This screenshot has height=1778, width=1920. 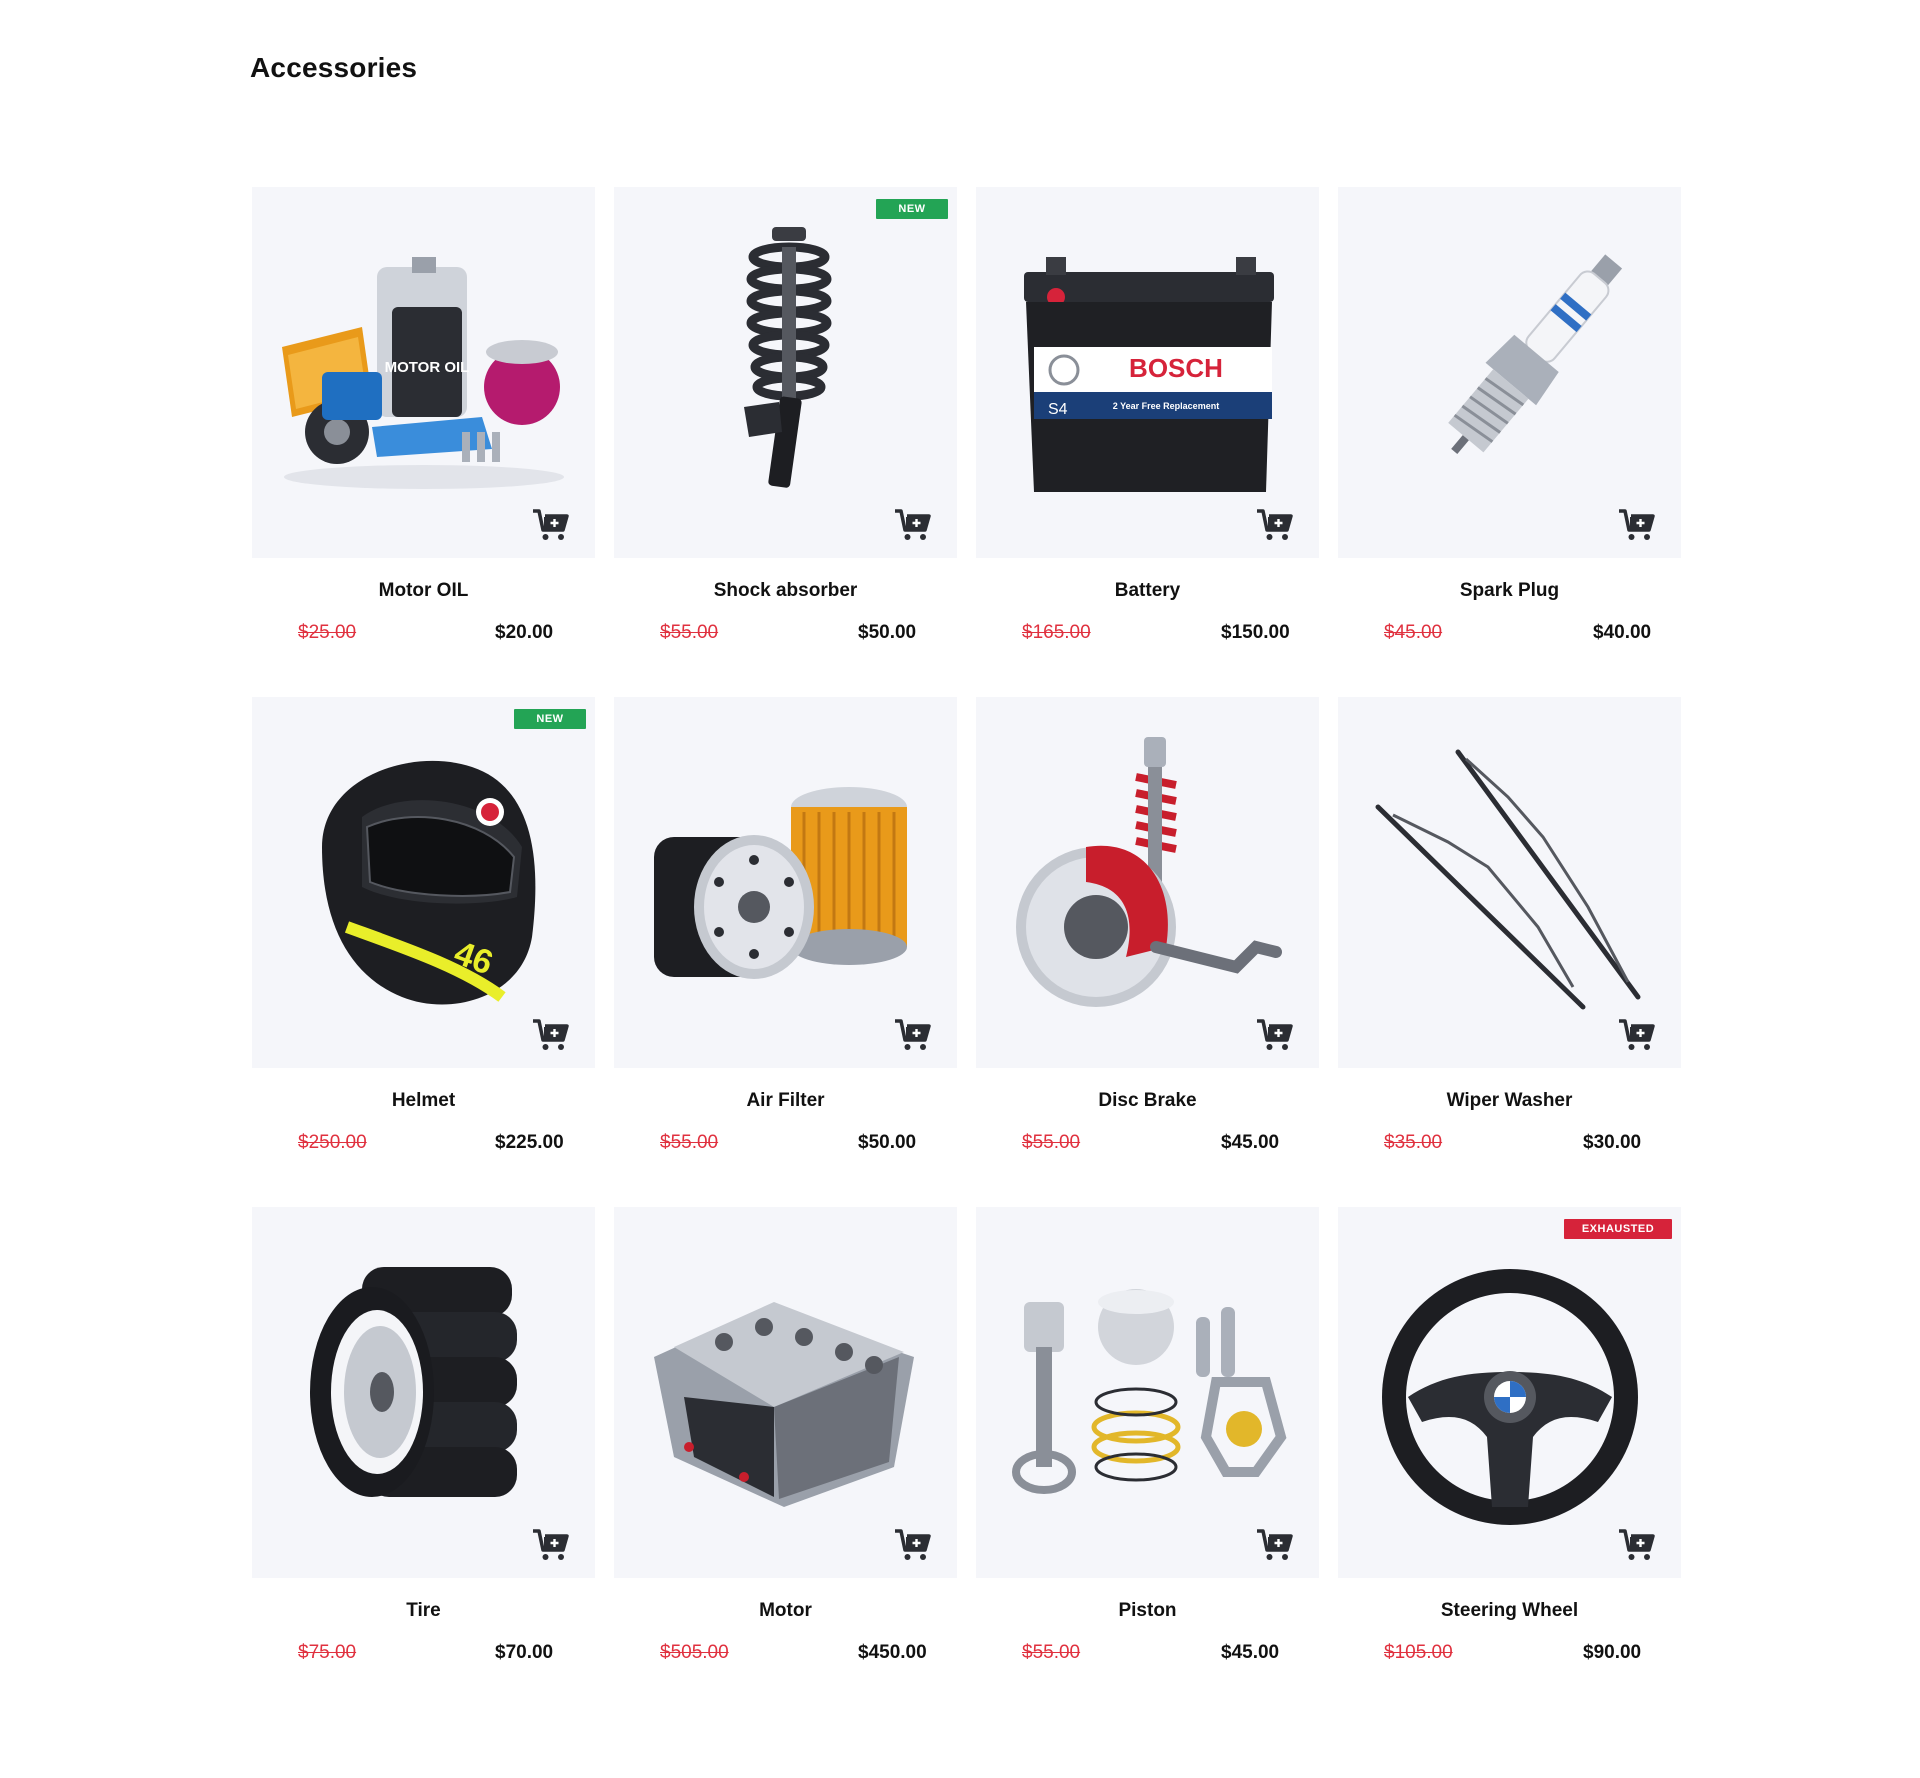 I want to click on product-card: Piston $55.00 $45.00, so click(x=1147, y=1462).